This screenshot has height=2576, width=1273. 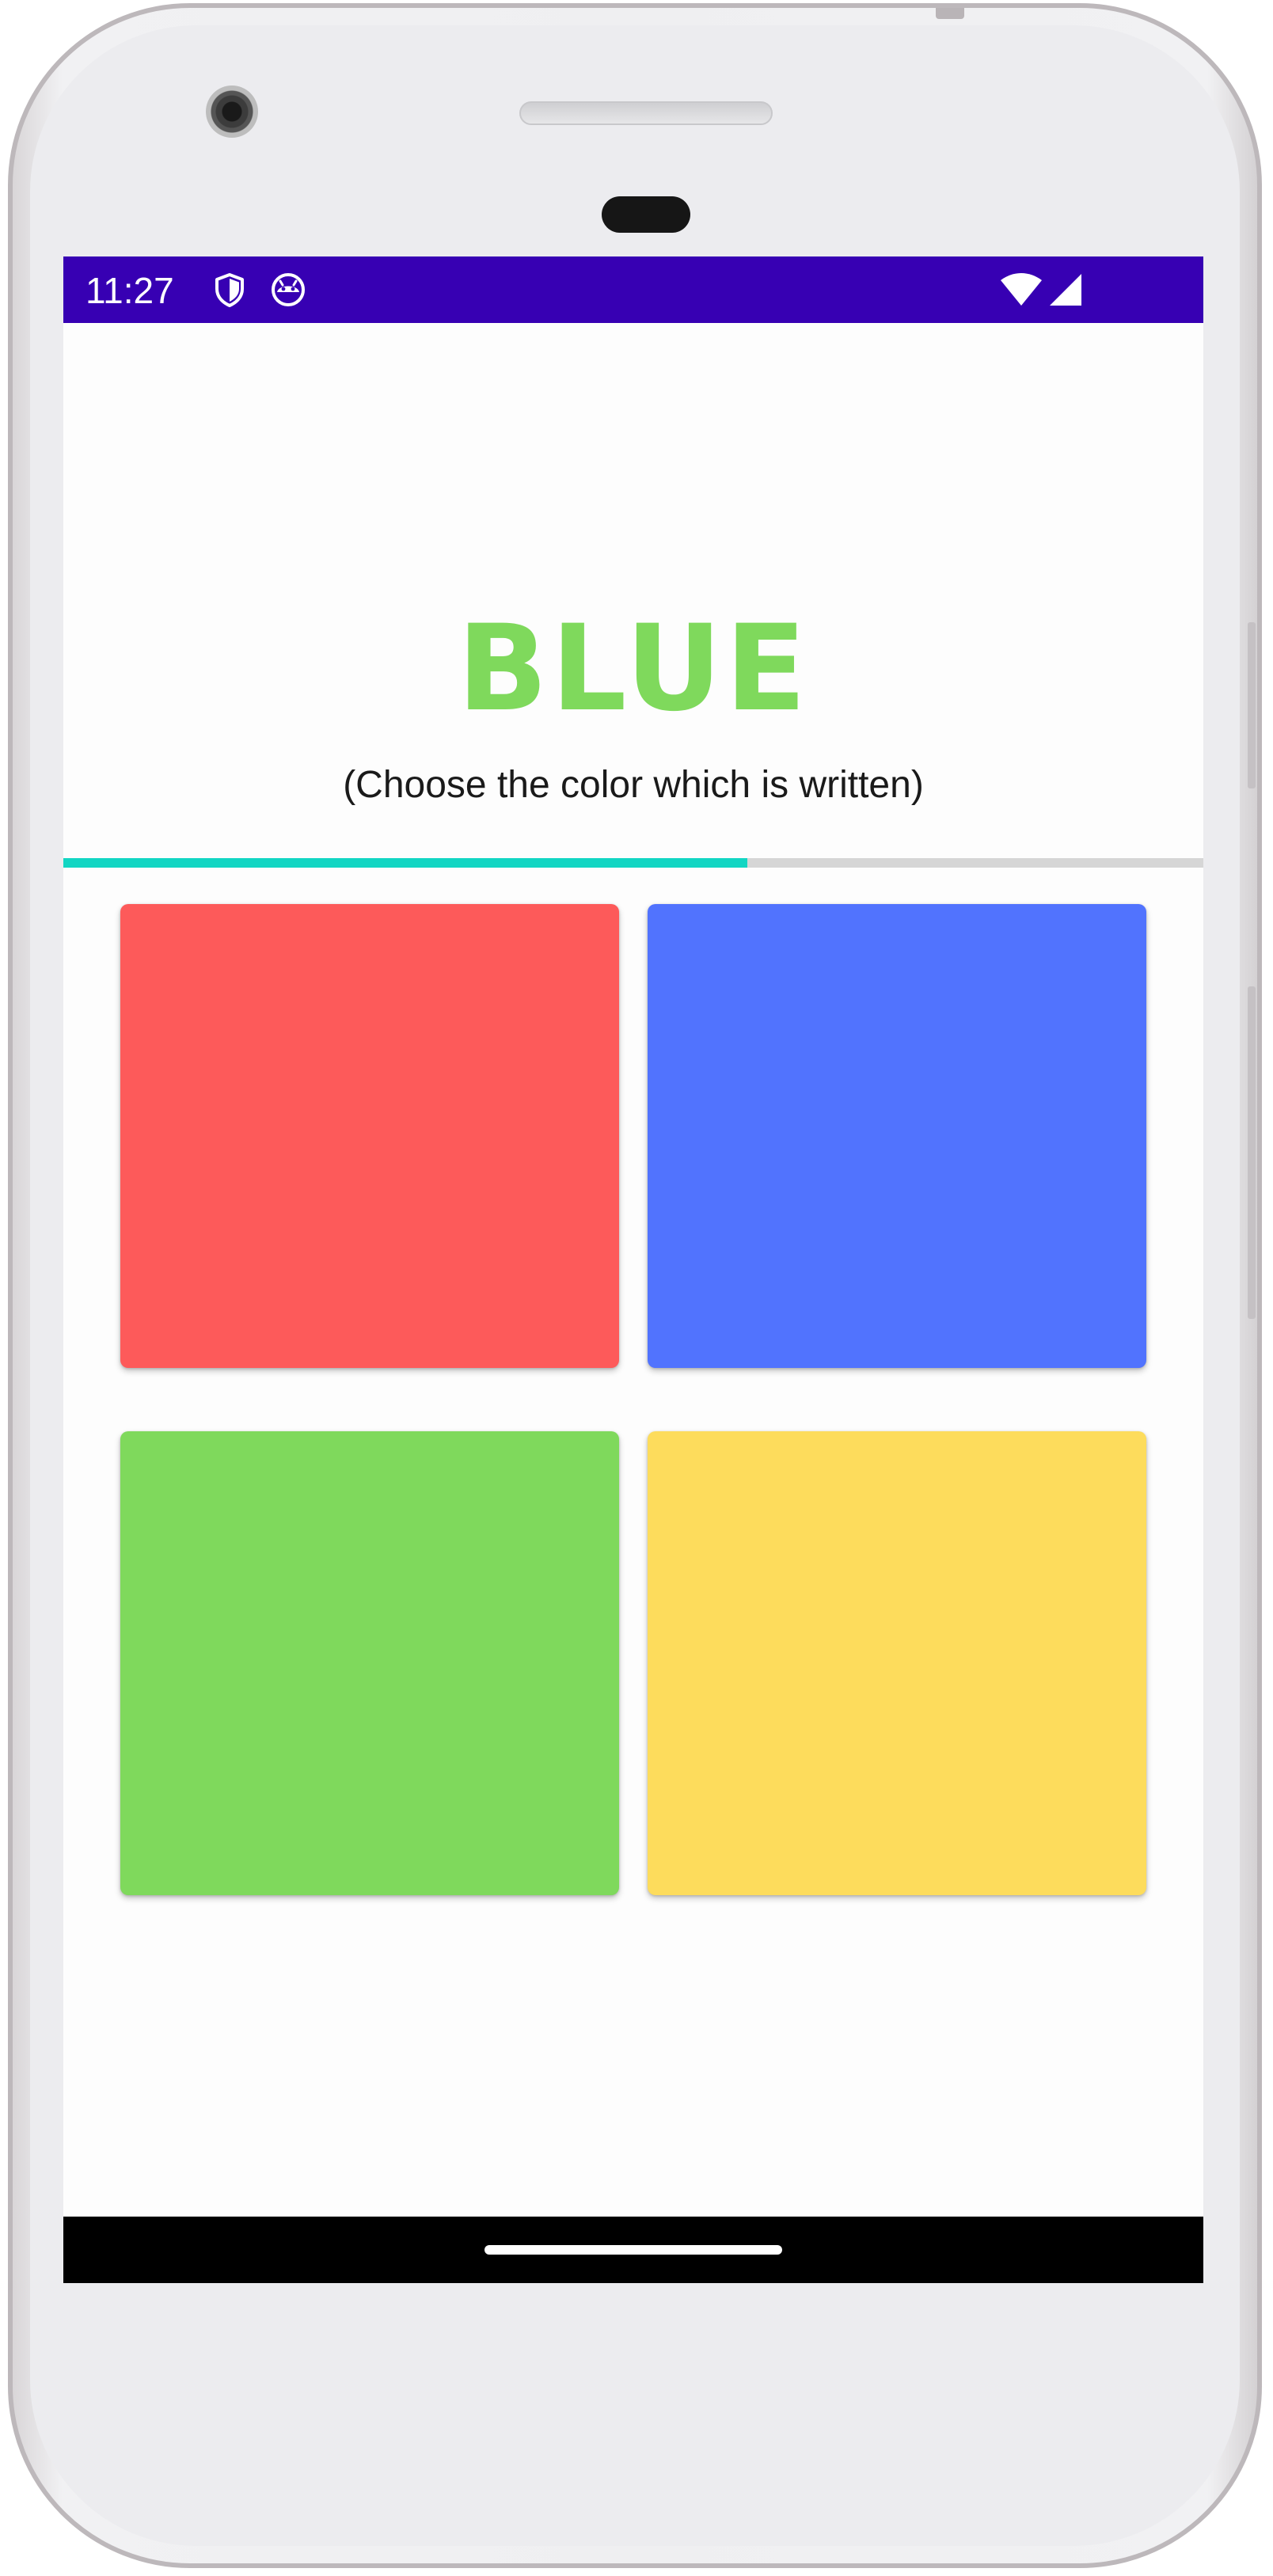 I want to click on status-bar: 11:27, so click(x=633, y=290).